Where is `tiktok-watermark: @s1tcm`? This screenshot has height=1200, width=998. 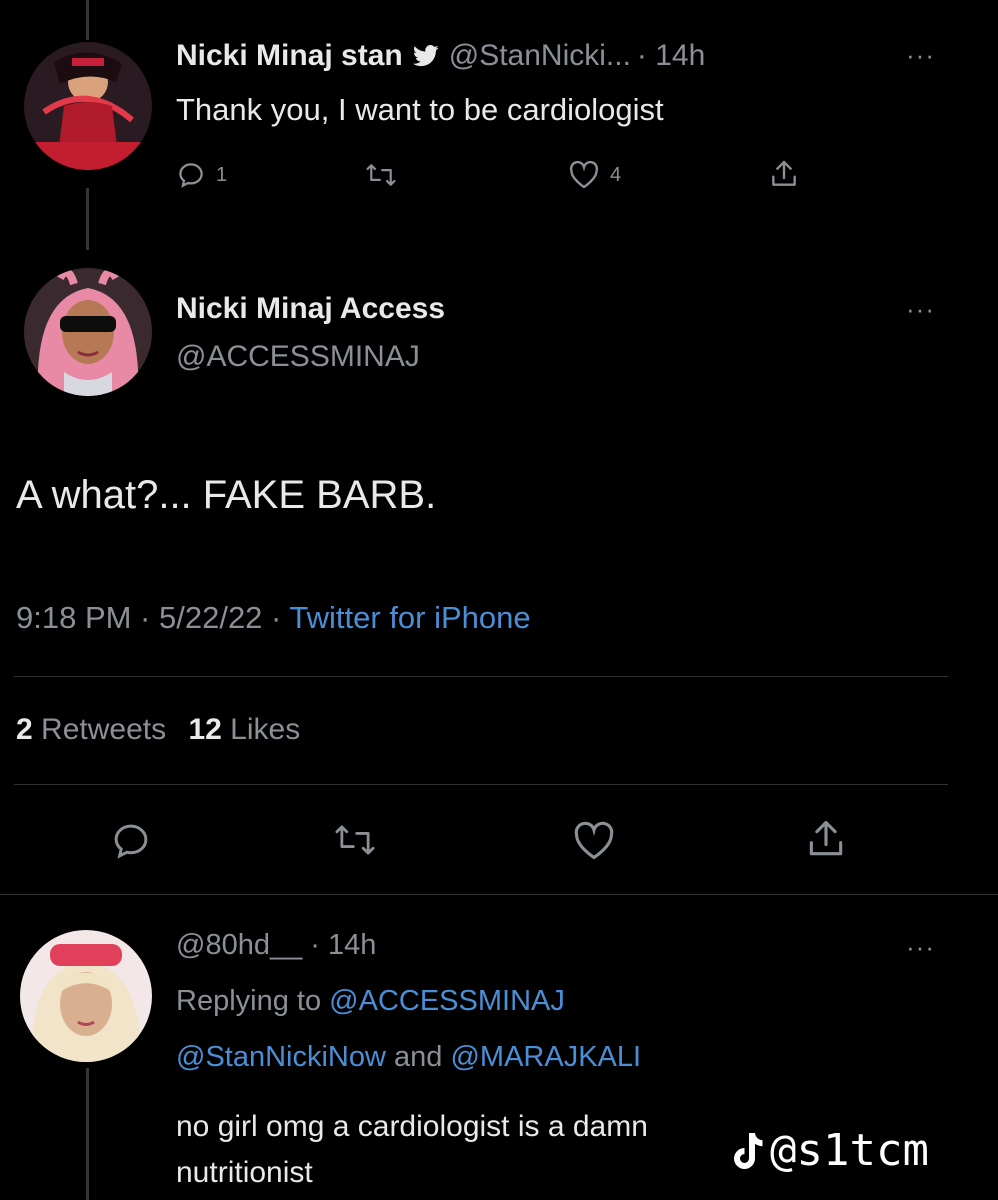 tiktok-watermark: @s1tcm is located at coordinates (828, 1151).